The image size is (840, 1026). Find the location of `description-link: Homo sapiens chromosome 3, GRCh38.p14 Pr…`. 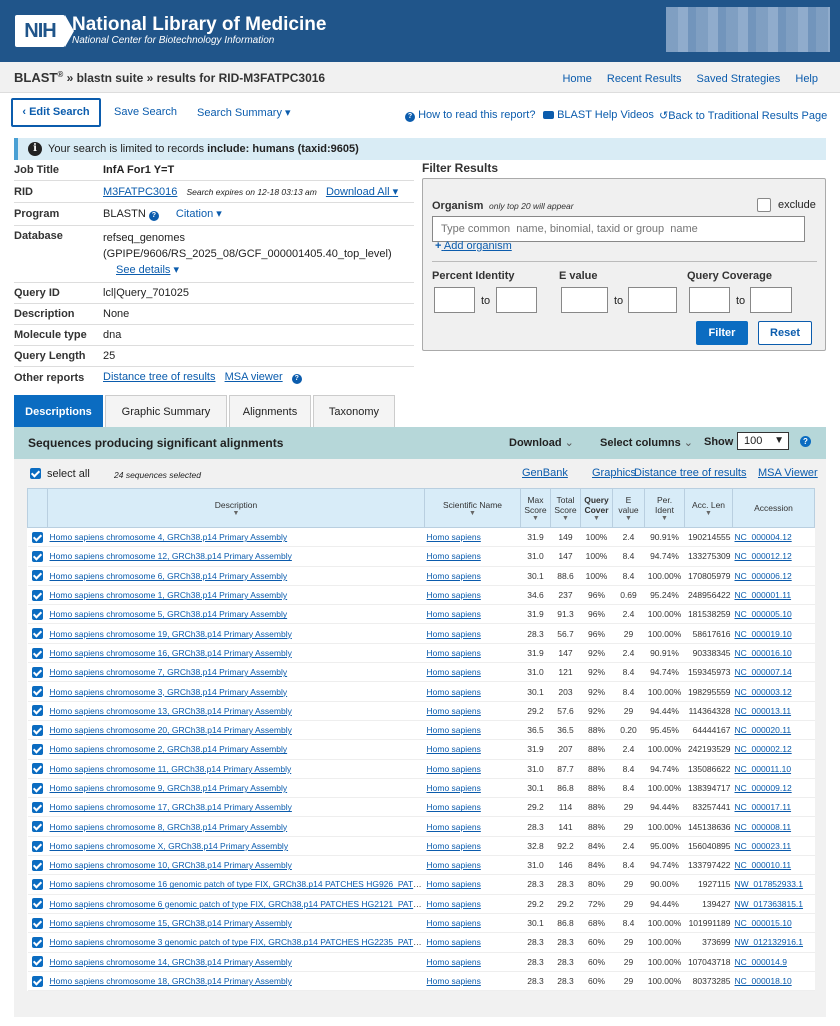

description-link: Homo sapiens chromosome 3, GRCh38.p14 Pr… is located at coordinates (169, 692).